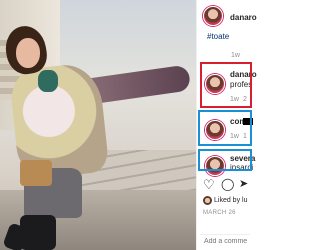 The image size is (320, 250). I want to click on photo-sweater-patch, so click(48, 81).